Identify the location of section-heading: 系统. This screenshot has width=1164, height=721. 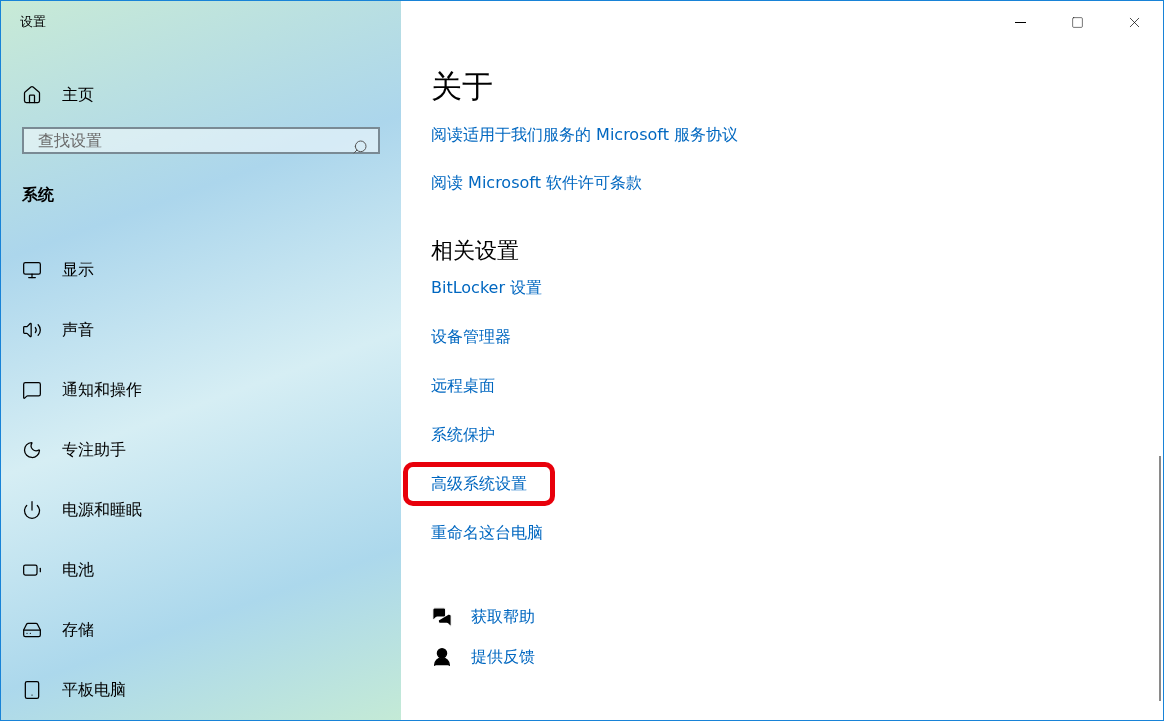
(38, 195).